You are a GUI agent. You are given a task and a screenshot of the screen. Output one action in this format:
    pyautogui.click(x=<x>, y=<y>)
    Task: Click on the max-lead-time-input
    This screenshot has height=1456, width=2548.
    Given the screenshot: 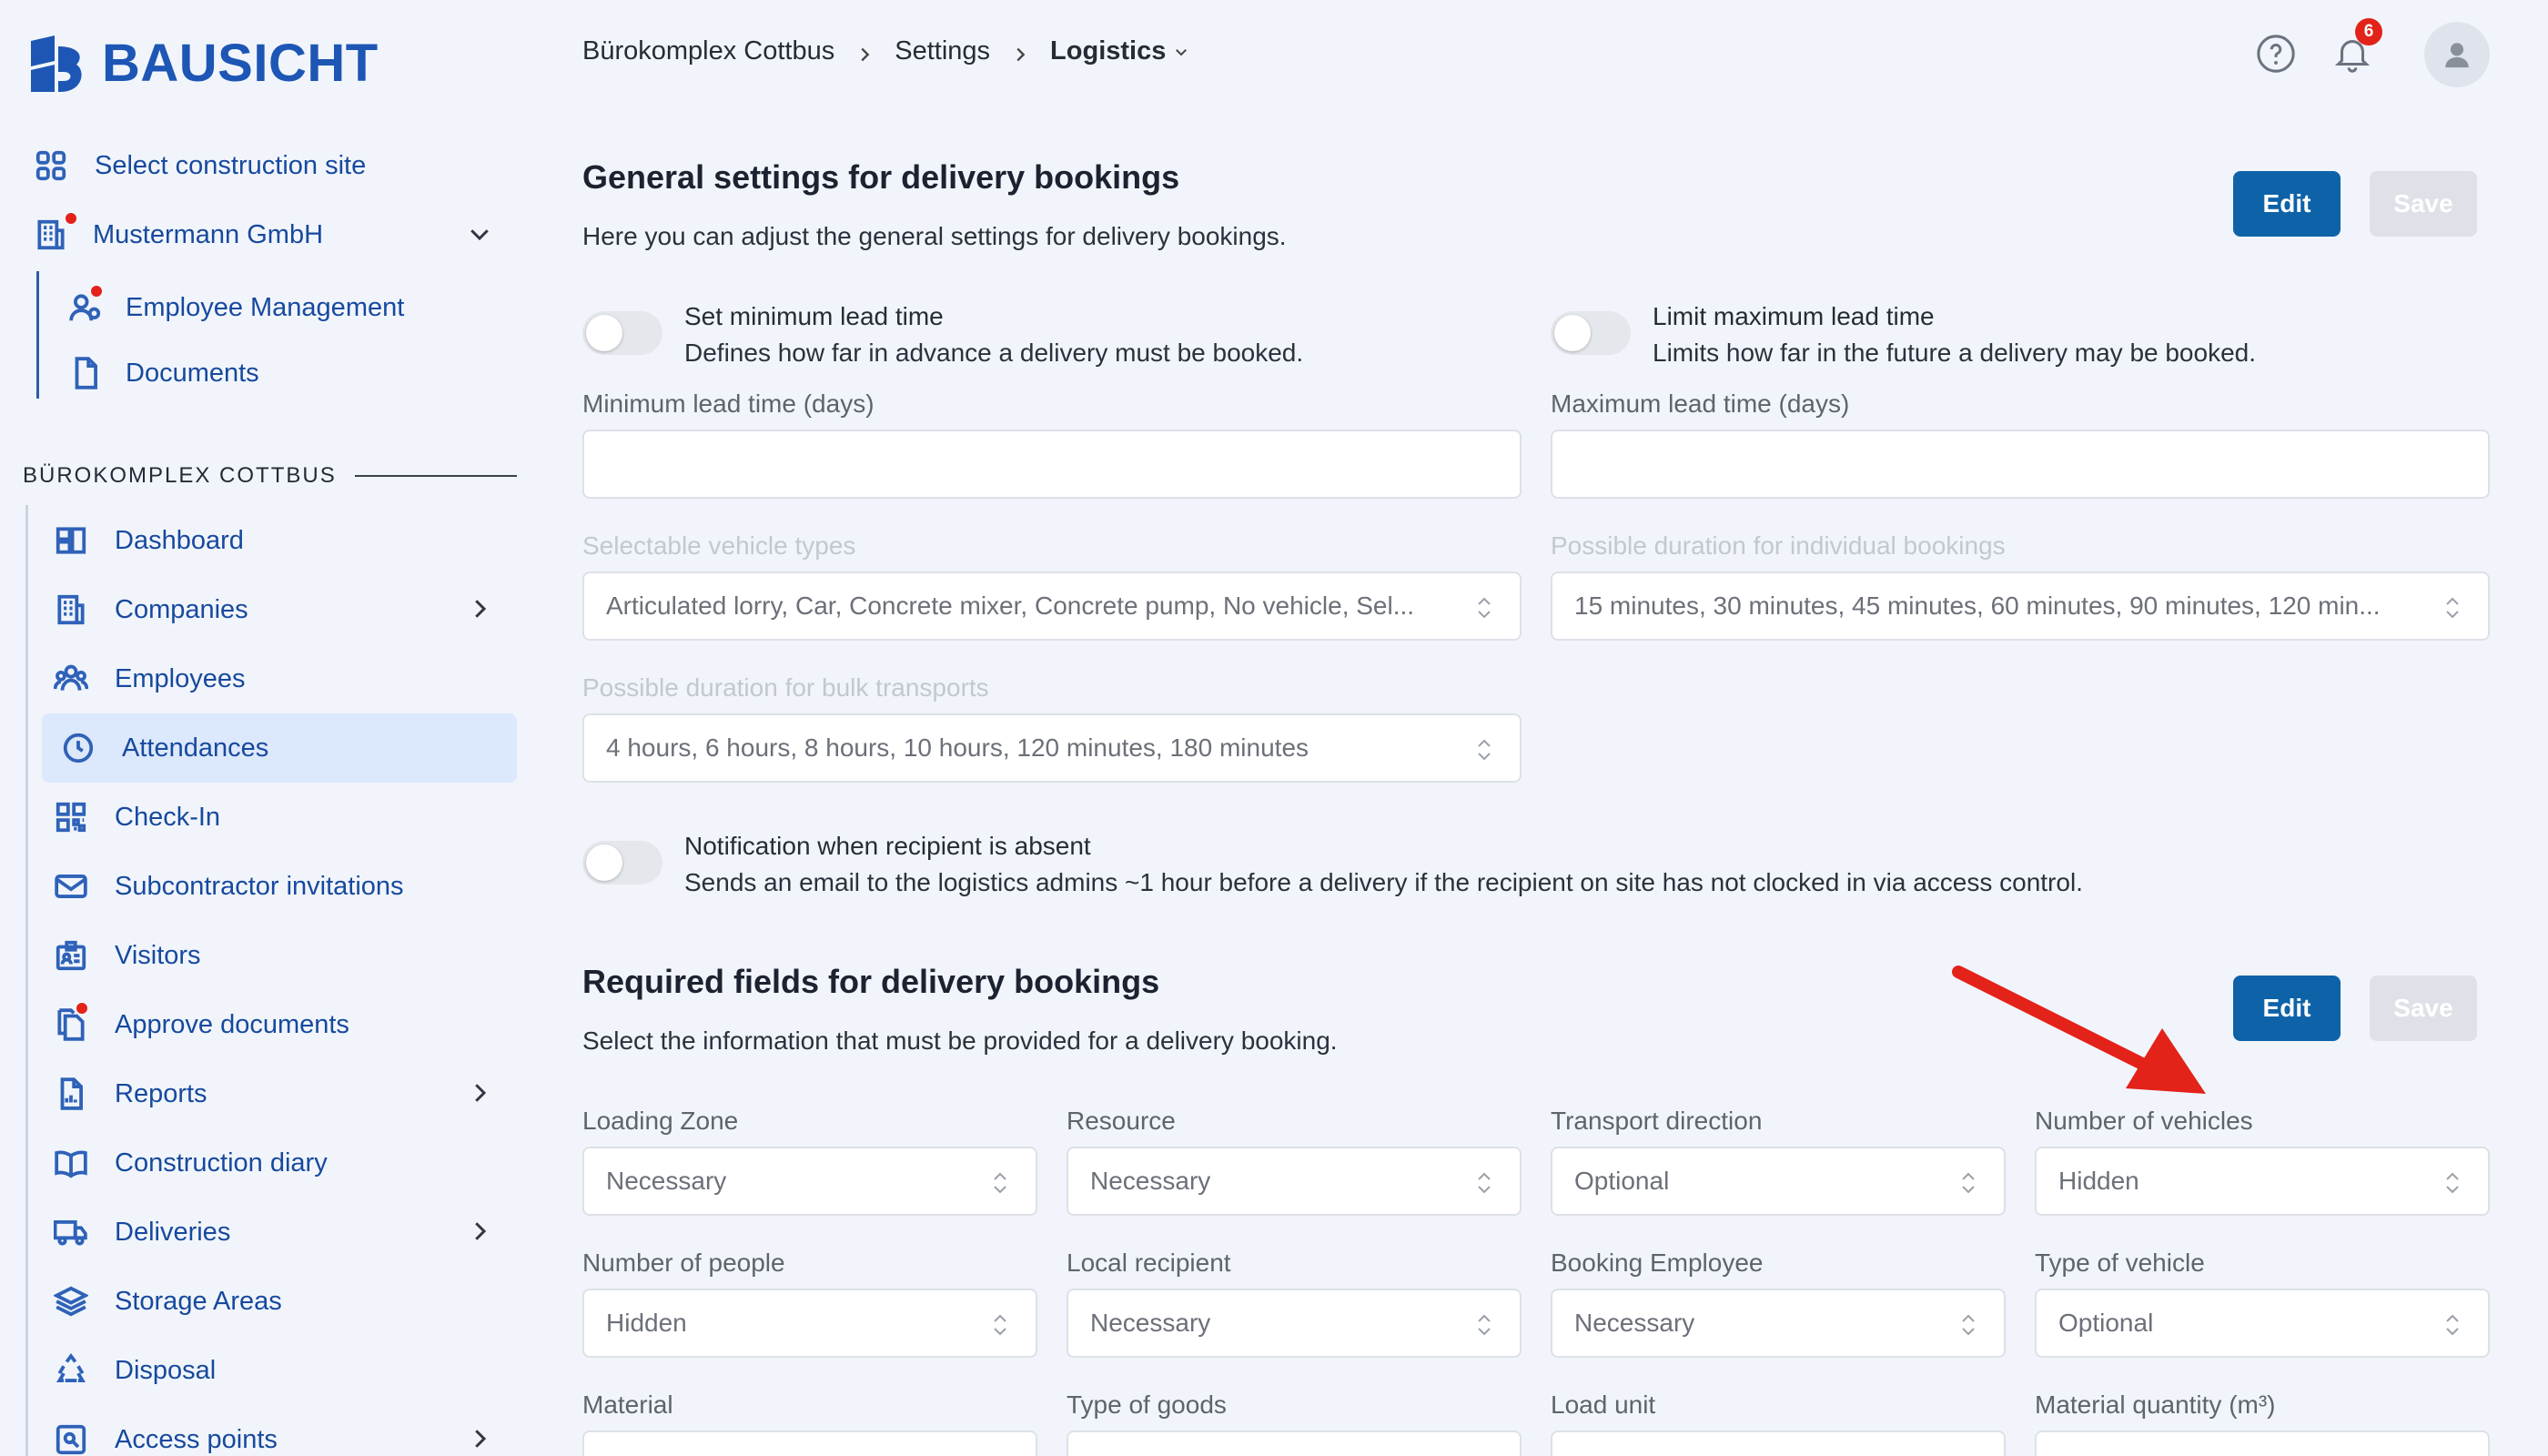 What is the action you would take?
    pyautogui.click(x=2021, y=465)
    